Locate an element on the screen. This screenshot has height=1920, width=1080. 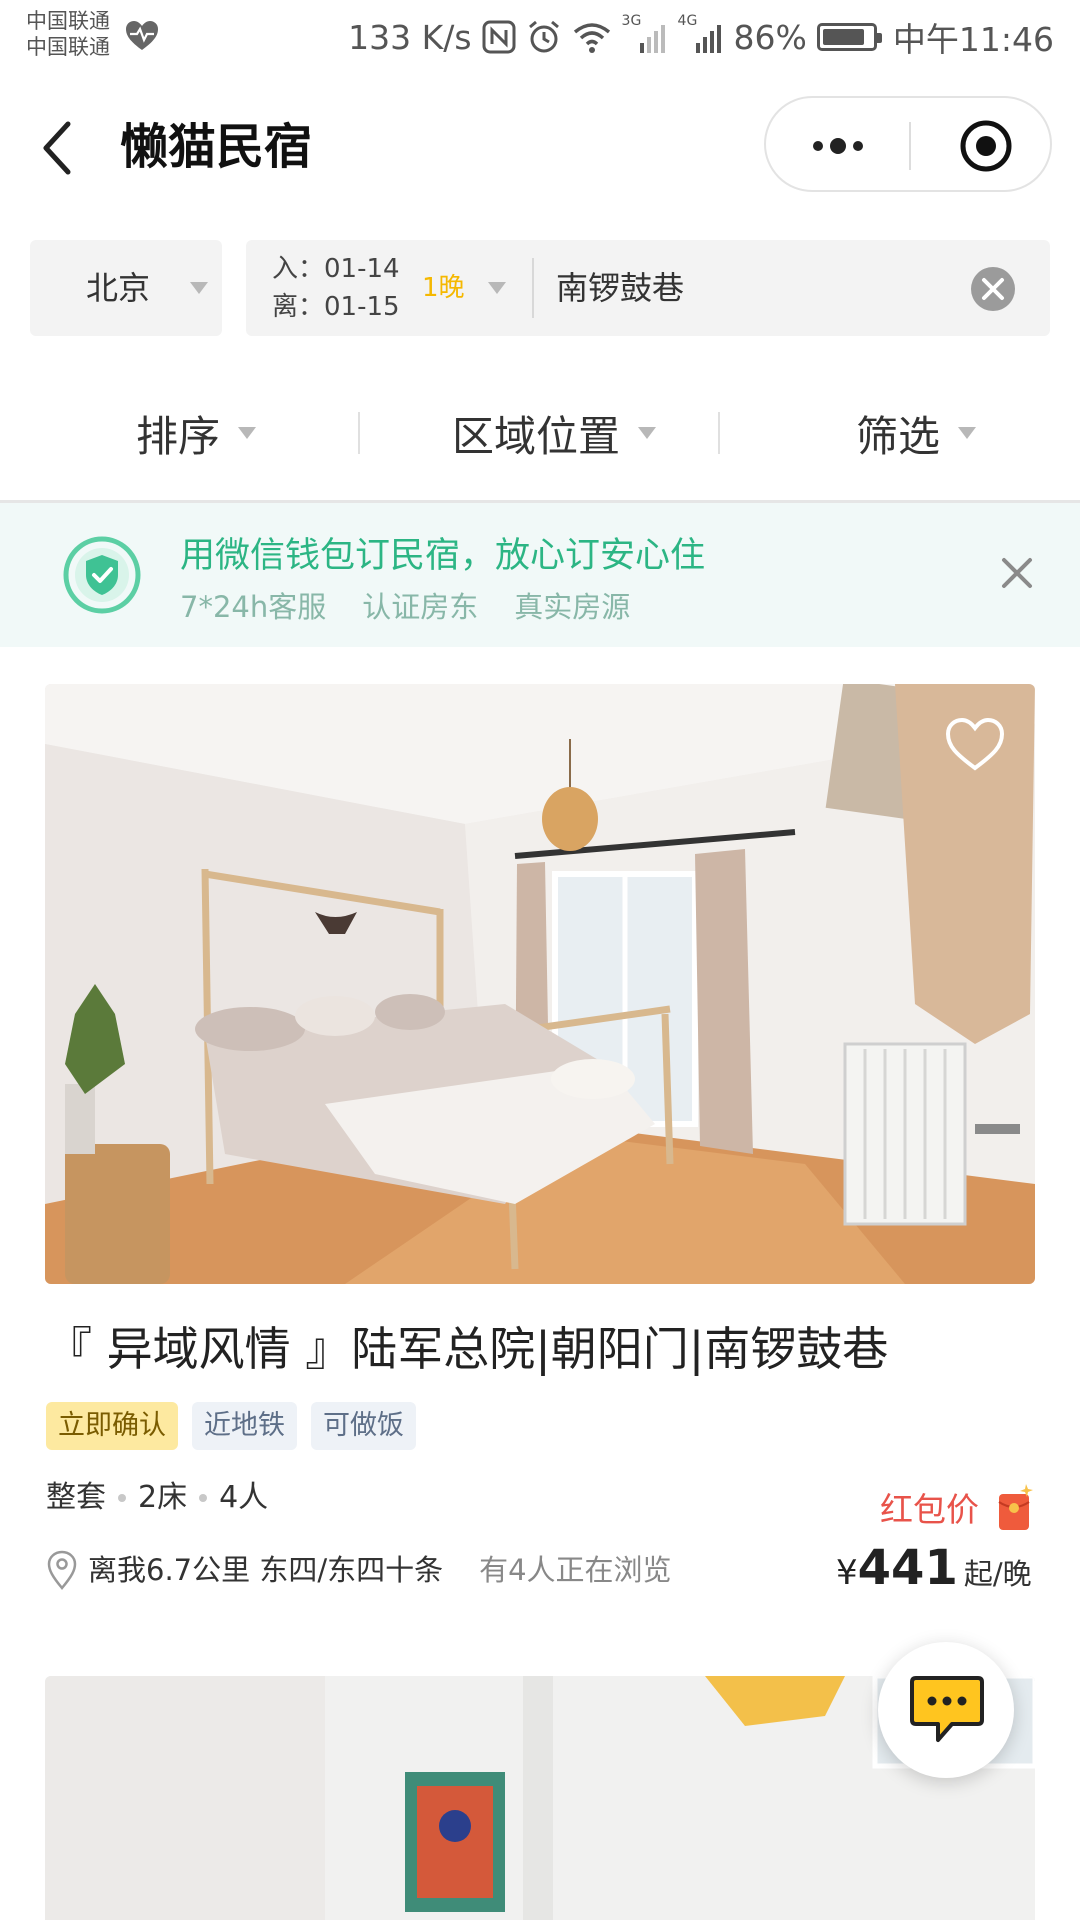
red-packet-icon is located at coordinates (1015, 1507).